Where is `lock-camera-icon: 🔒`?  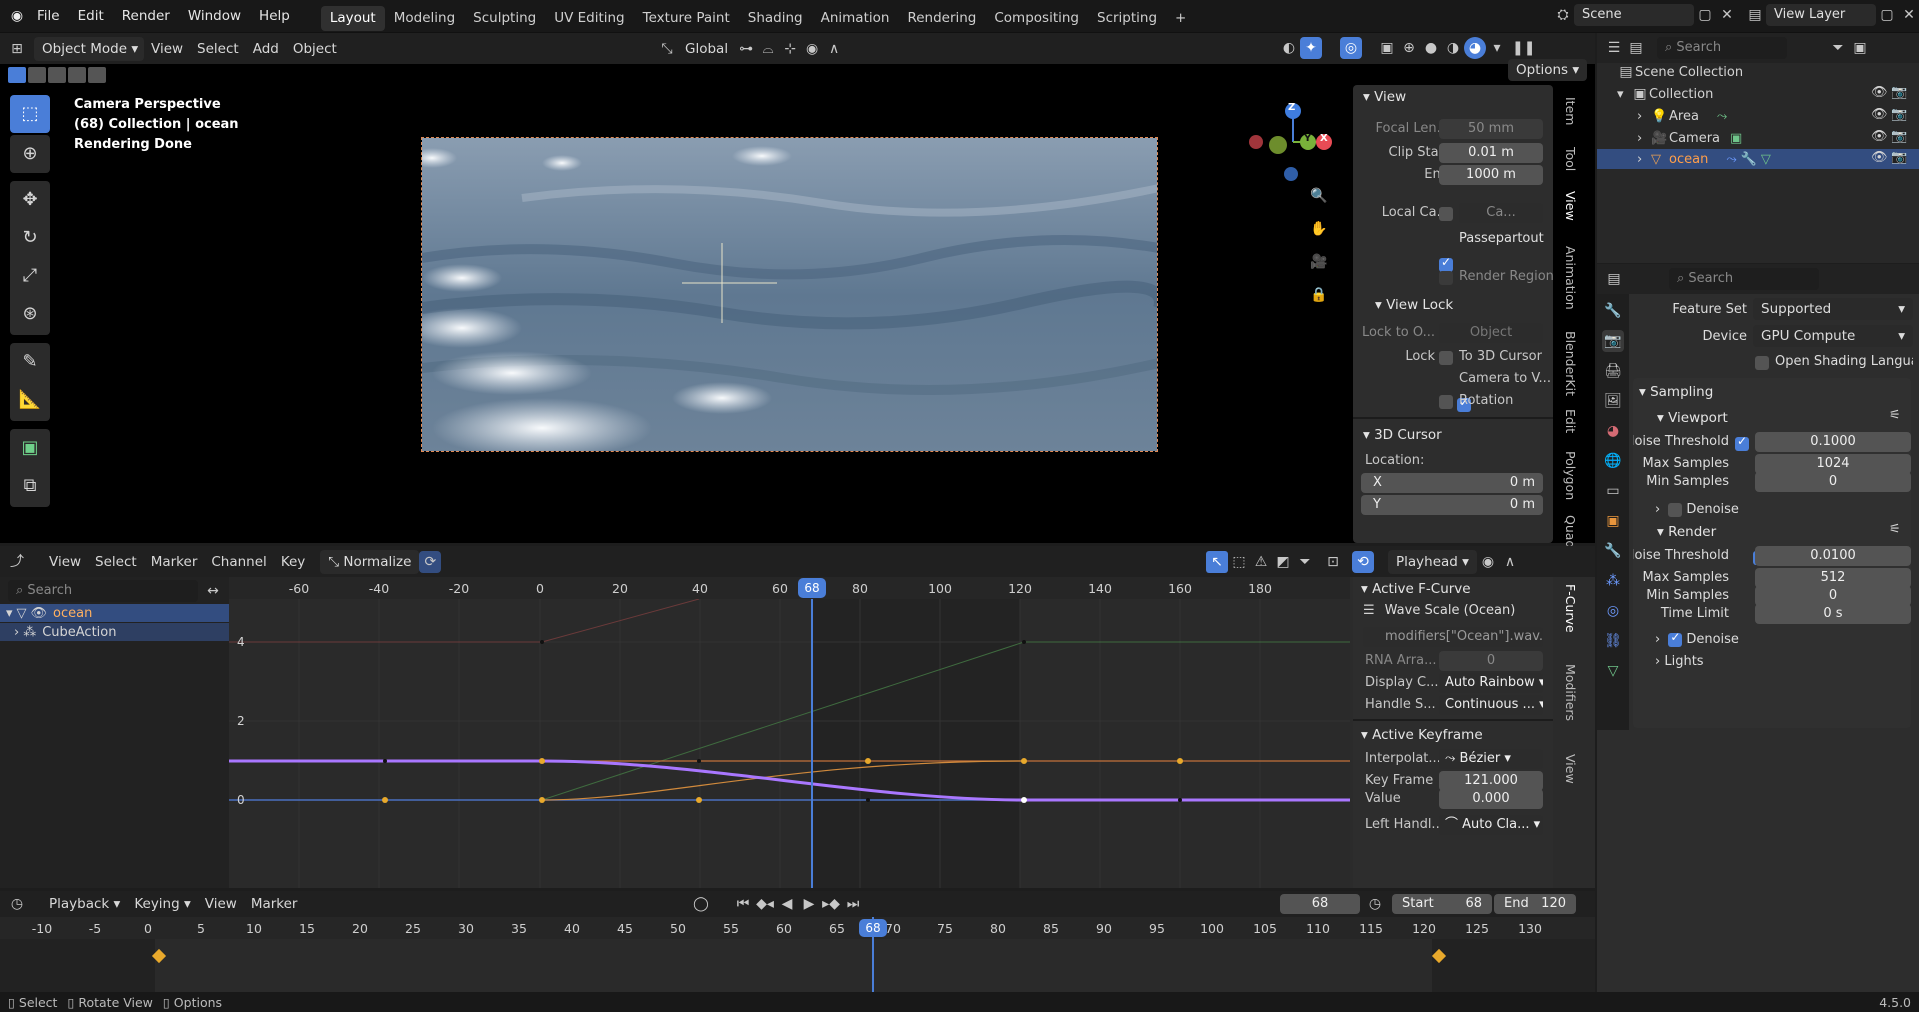 lock-camera-icon: 🔒 is located at coordinates (1319, 295).